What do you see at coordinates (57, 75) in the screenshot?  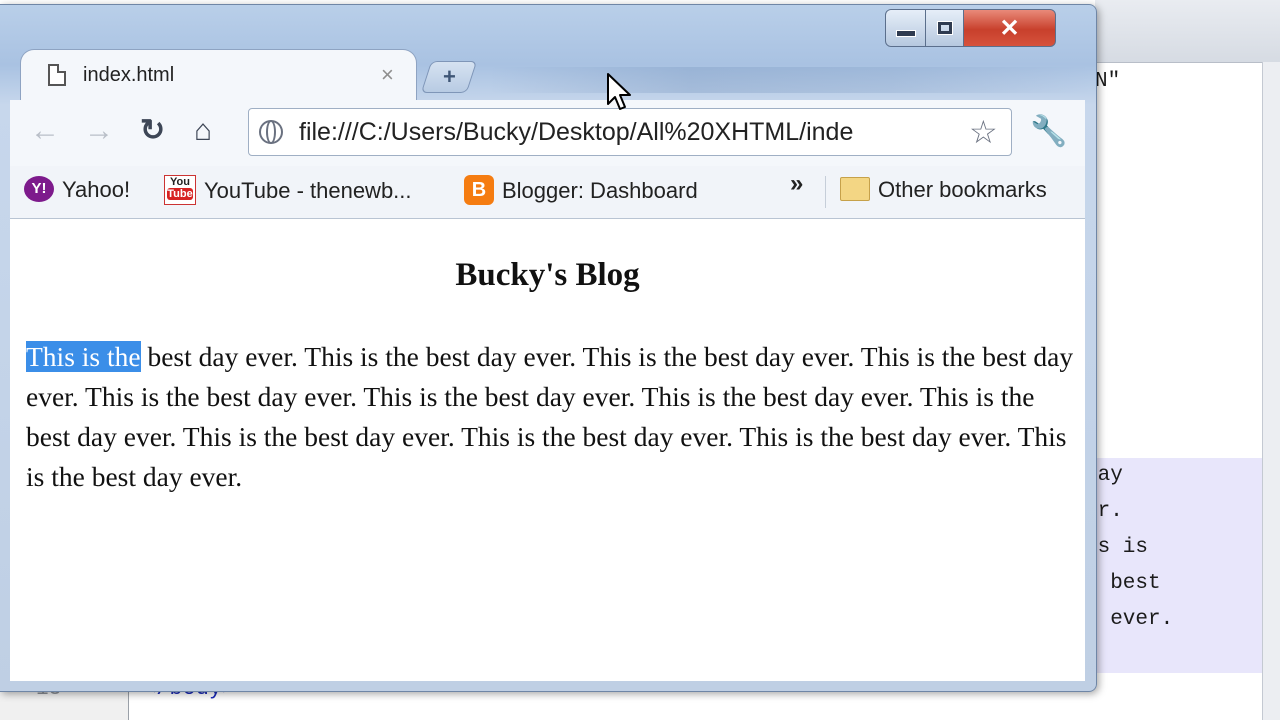 I see `page-icon` at bounding box center [57, 75].